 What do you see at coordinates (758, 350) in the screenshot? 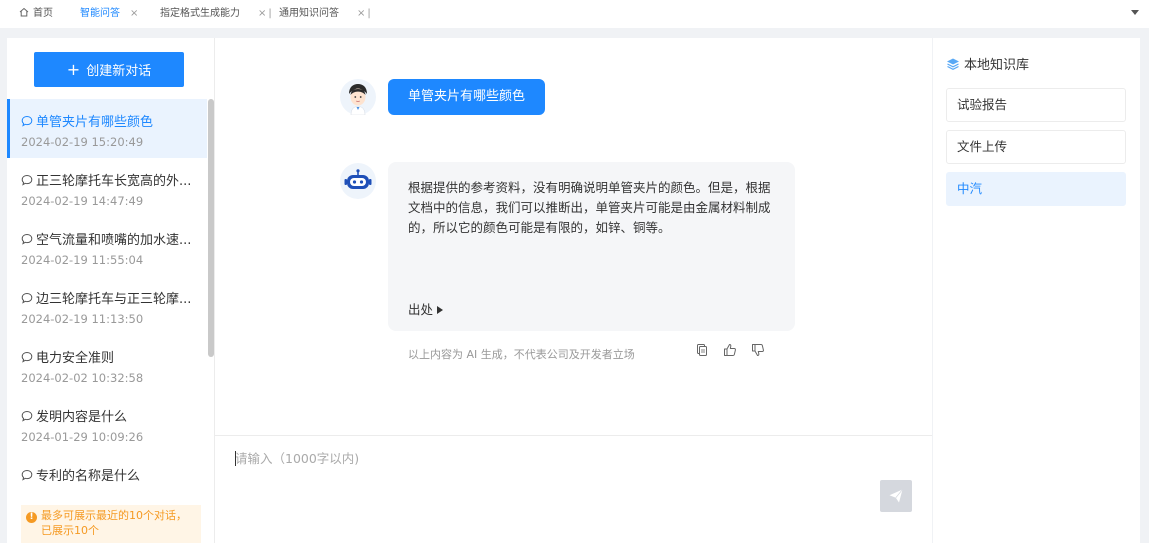
I see `thumbs-down-icon` at bounding box center [758, 350].